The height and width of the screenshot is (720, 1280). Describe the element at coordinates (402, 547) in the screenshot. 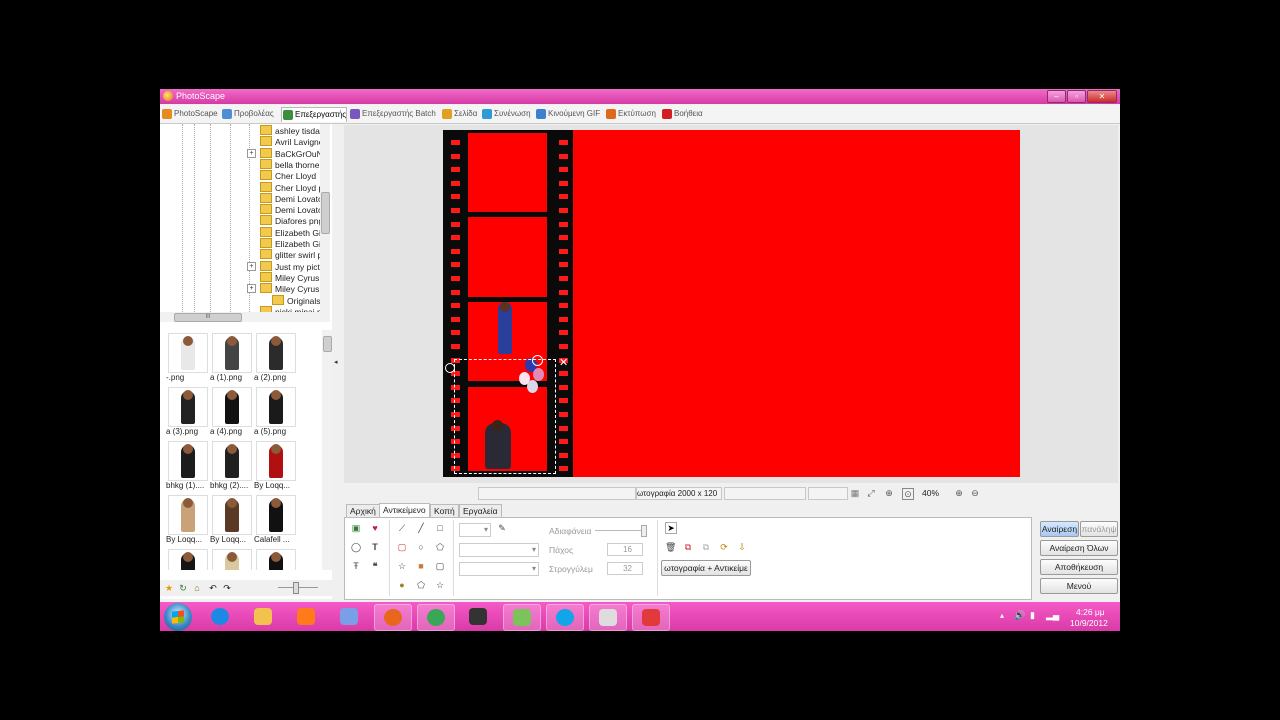

I see `rounded-rect-icon: ▢` at that location.